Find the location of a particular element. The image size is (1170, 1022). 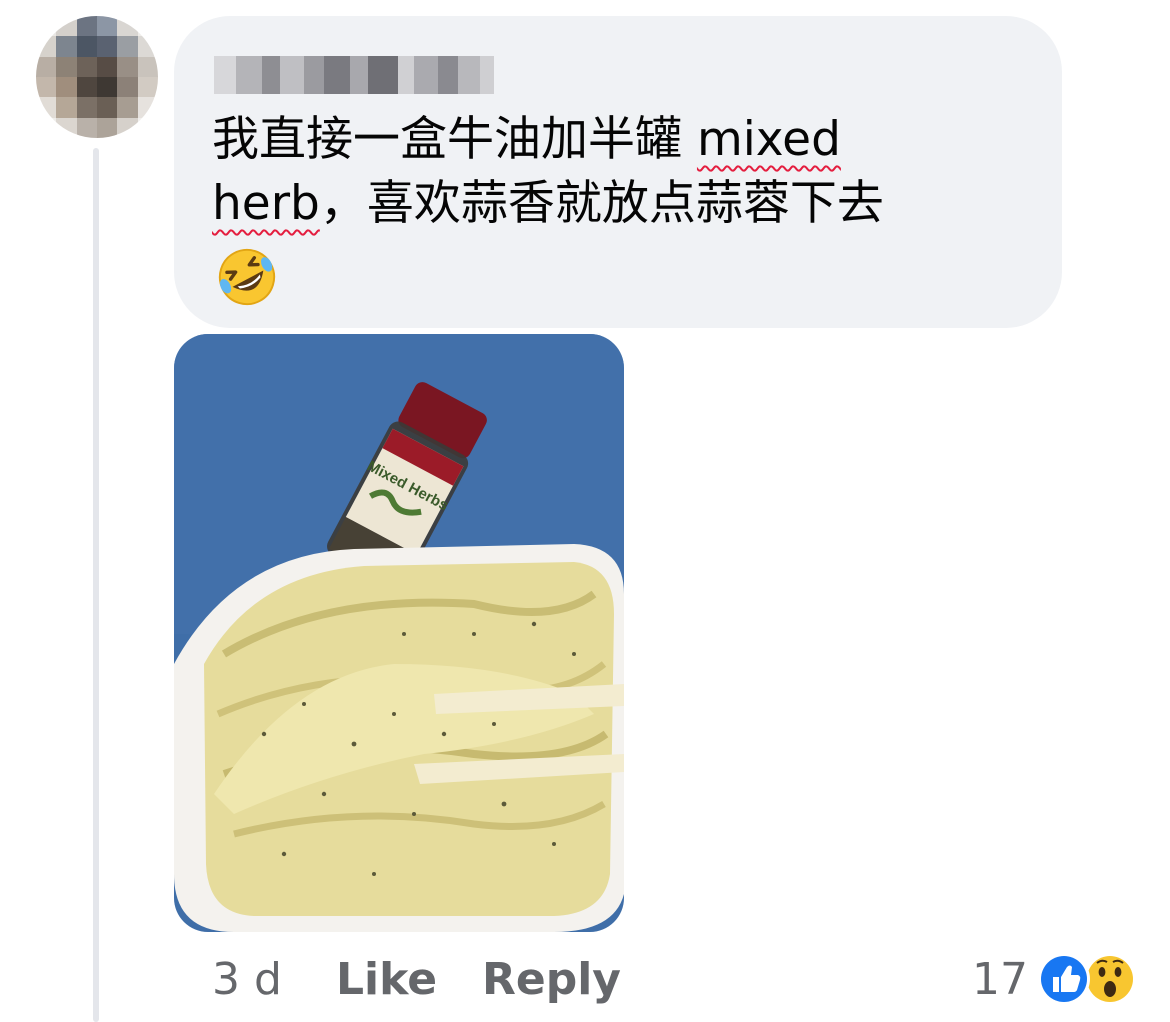

comment-timestamp: 3 d is located at coordinates (247, 980).